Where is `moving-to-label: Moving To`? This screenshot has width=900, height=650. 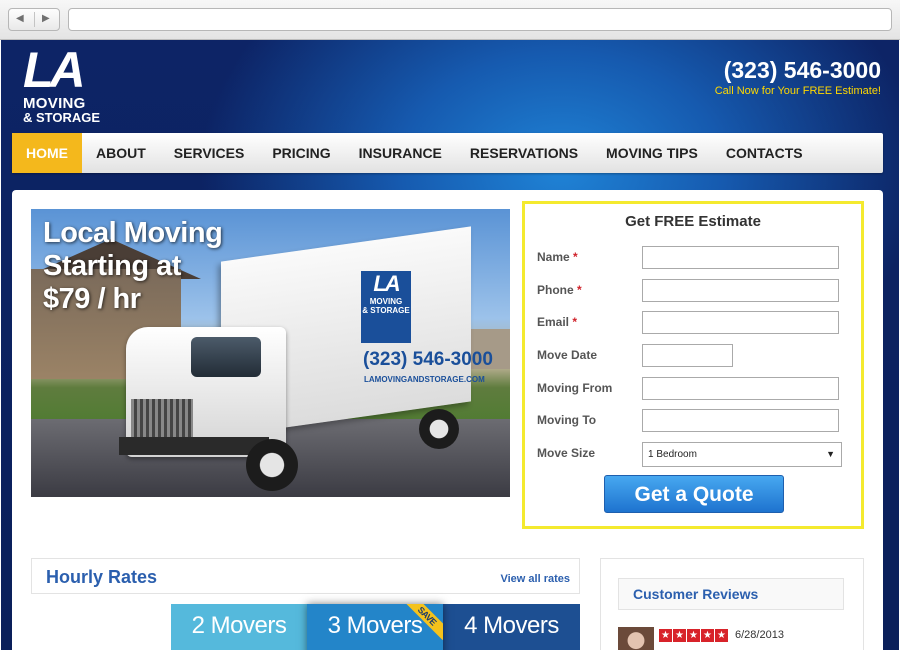 moving-to-label: Moving To is located at coordinates (567, 420).